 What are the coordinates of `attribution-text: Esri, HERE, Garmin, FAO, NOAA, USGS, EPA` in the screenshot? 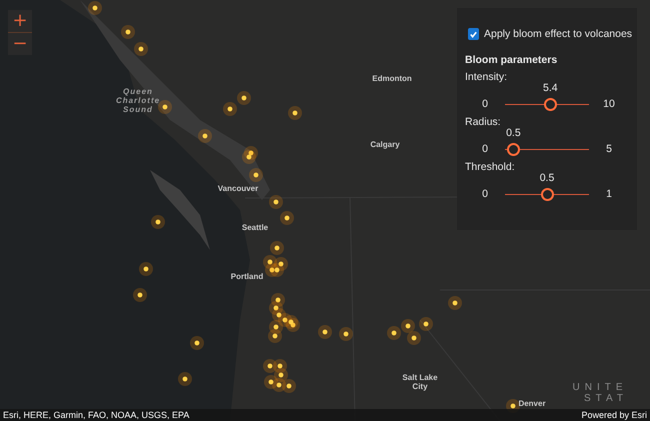 It's located at (96, 415).